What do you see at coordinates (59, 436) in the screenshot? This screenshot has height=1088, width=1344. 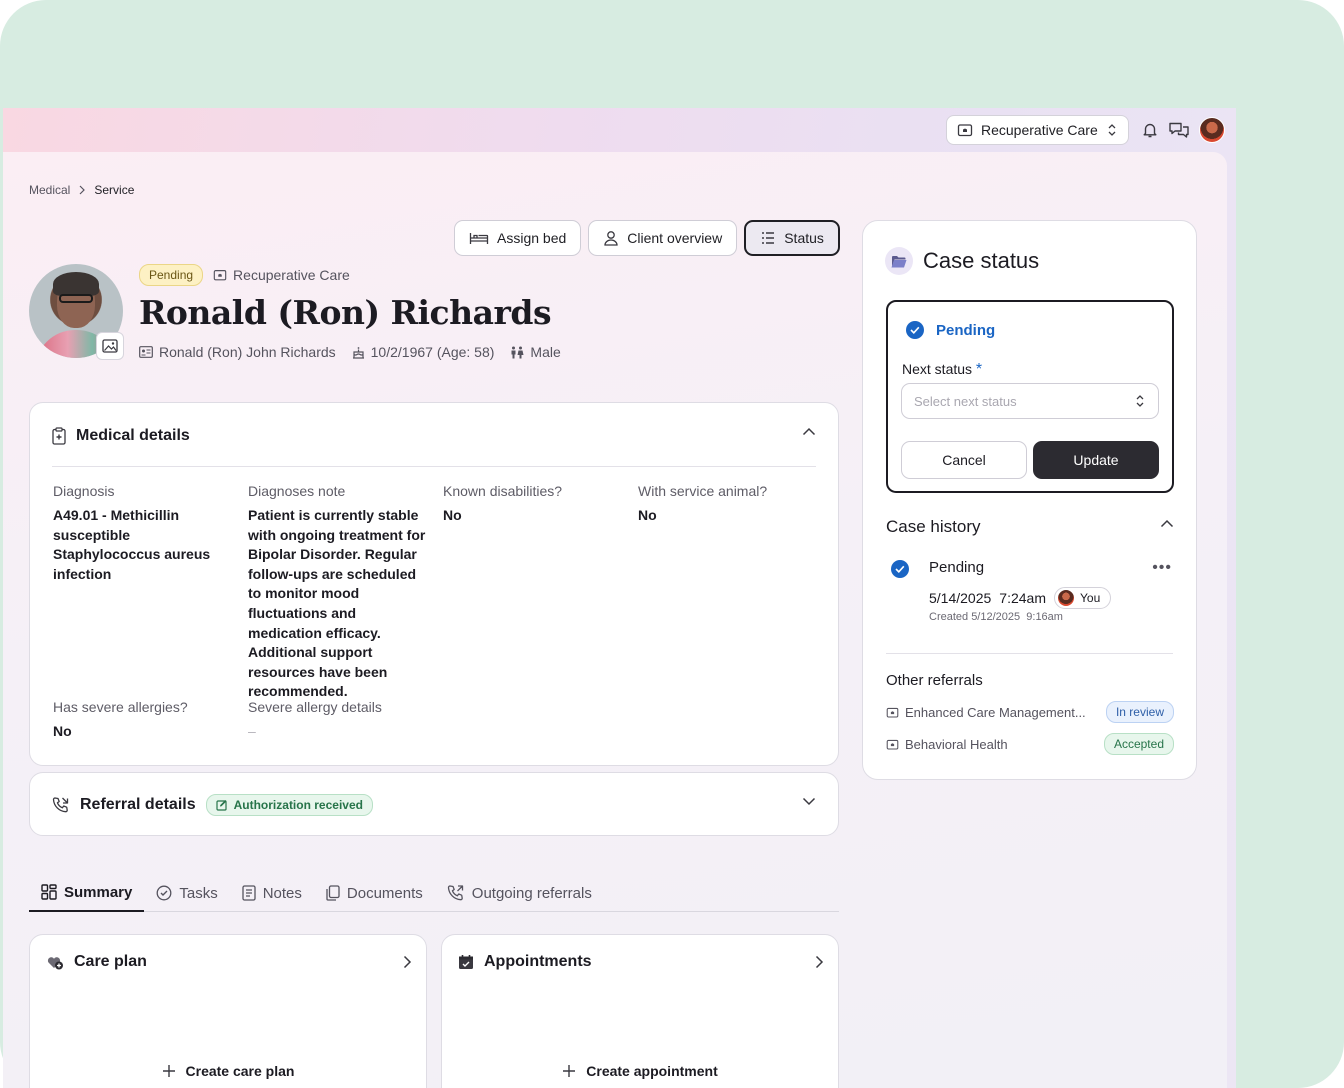 I see `clipboard-medical-icon` at bounding box center [59, 436].